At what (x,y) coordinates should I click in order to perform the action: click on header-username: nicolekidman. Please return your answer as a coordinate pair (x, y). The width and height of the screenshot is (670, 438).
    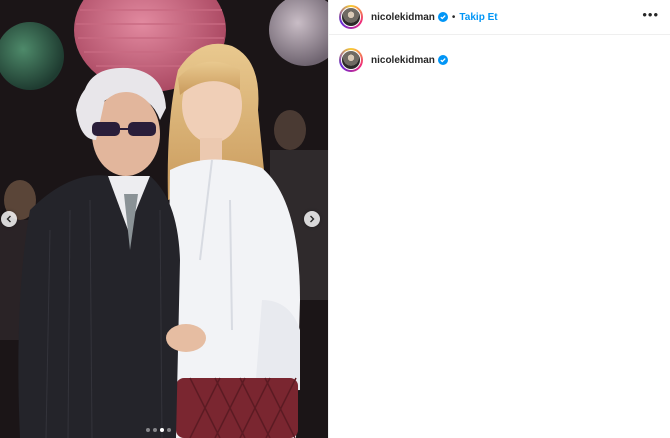
    Looking at the image, I should click on (403, 17).